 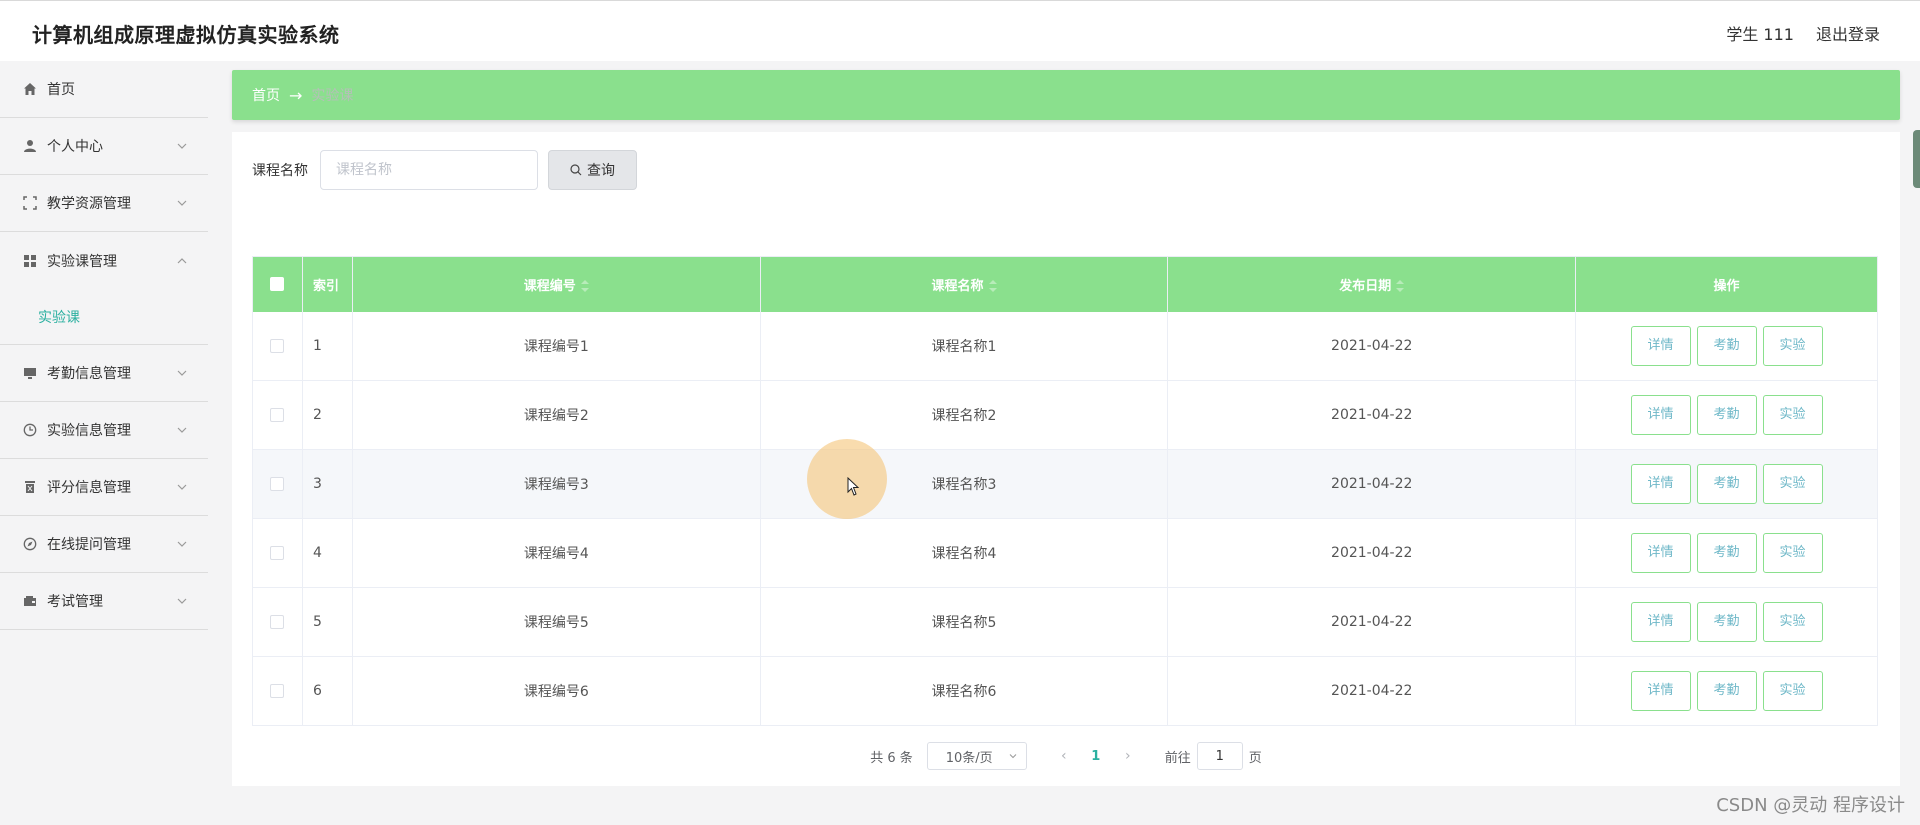 I want to click on table-row: 4 课程编号4 课程名称4 2021-04-22 详情 考勤 实验, so click(x=1065, y=553).